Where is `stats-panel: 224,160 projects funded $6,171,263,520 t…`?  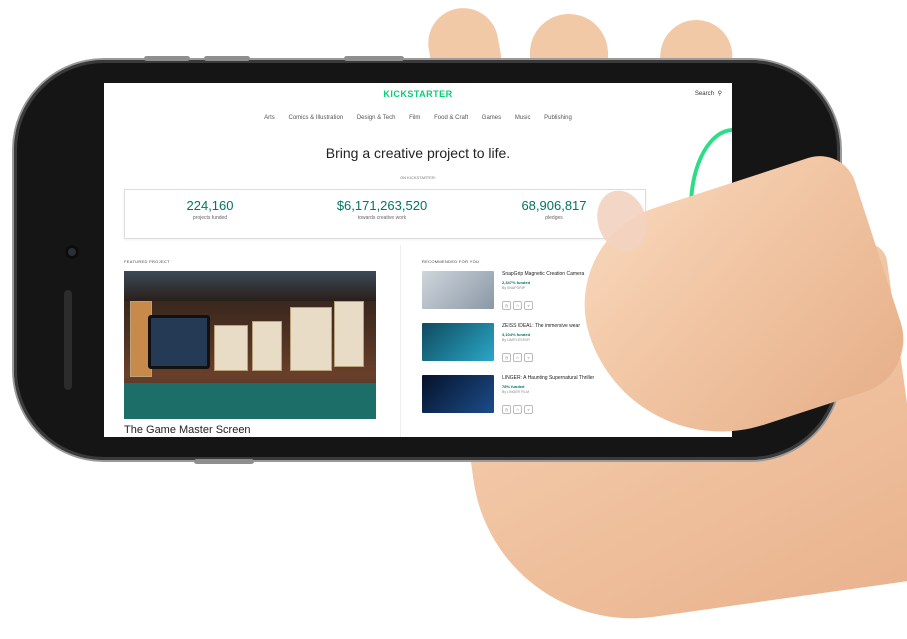
stats-panel: 224,160 projects funded $6,171,263,520 t… is located at coordinates (385, 214).